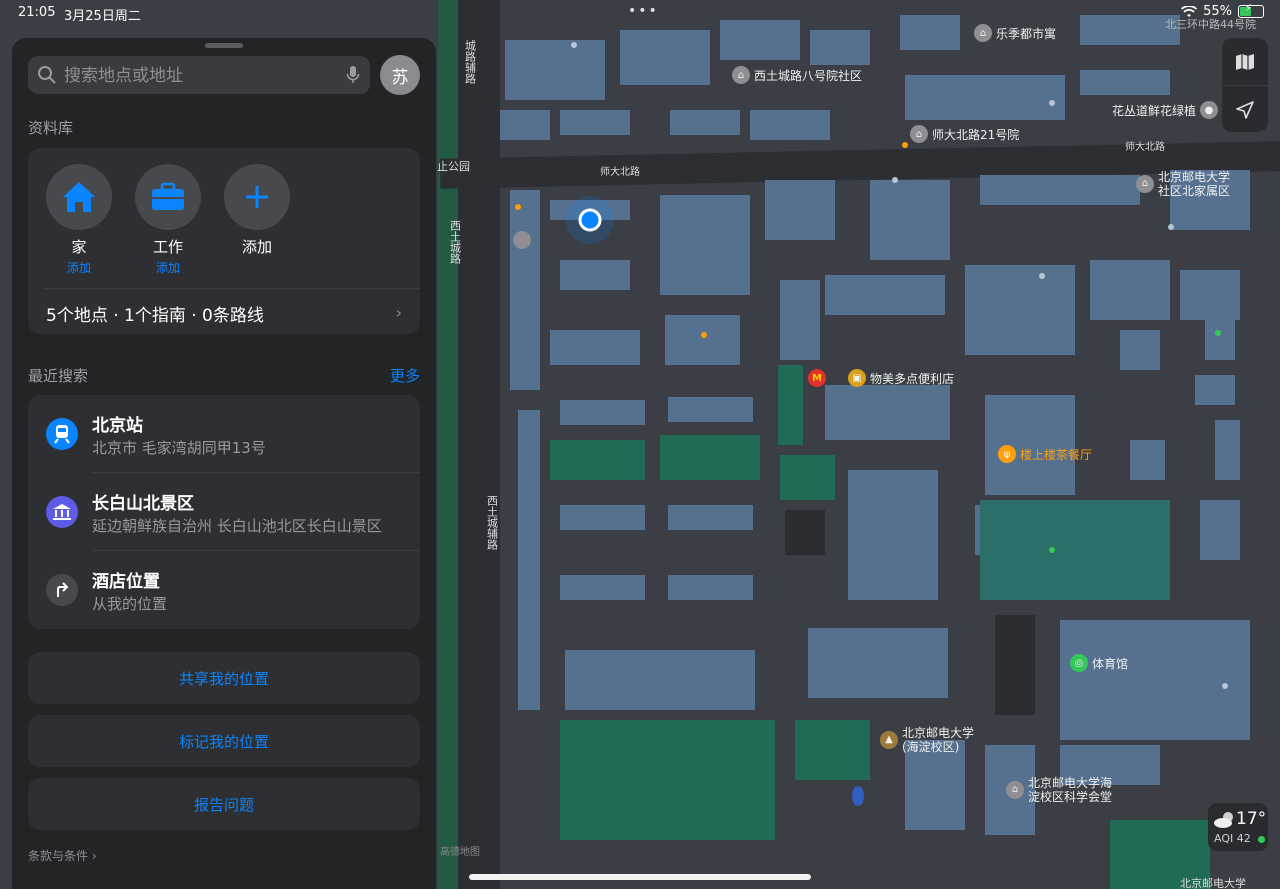 The height and width of the screenshot is (889, 1280). I want to click on road-label-shidabeilu: 师大北路, so click(620, 171).